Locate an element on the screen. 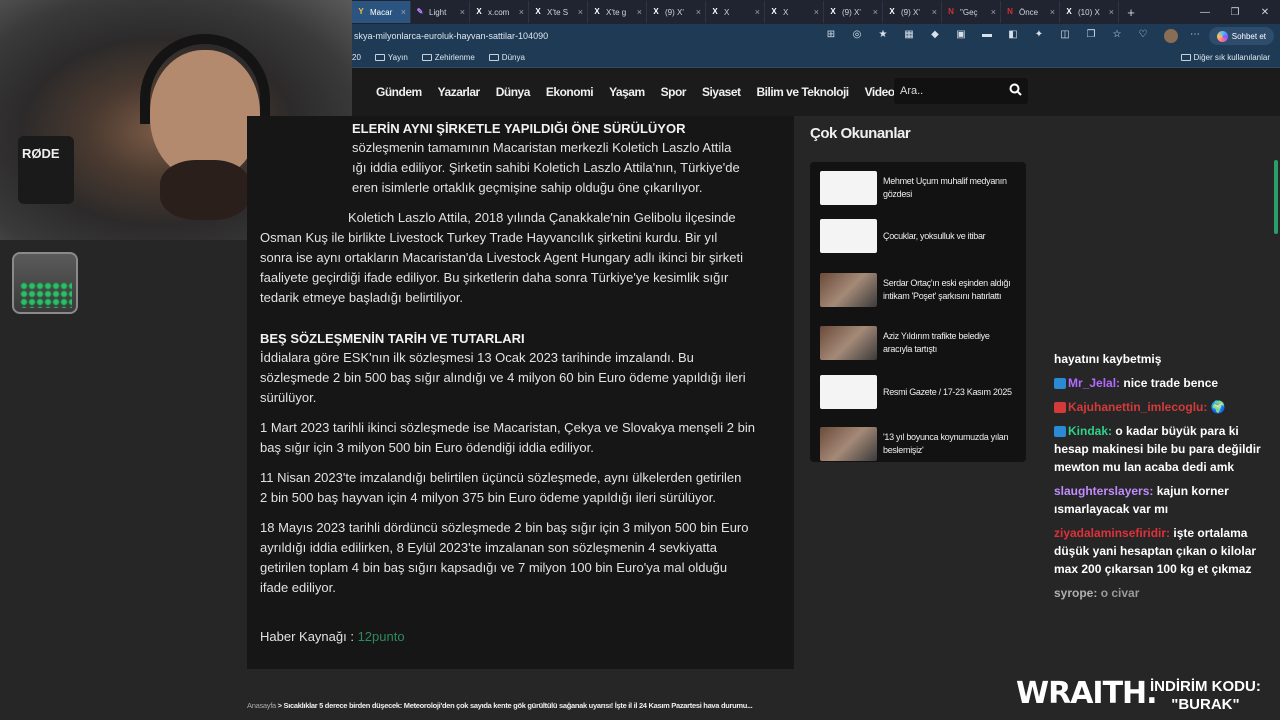 This screenshot has height=720, width=1280. nav-item: Gündem is located at coordinates (399, 92).